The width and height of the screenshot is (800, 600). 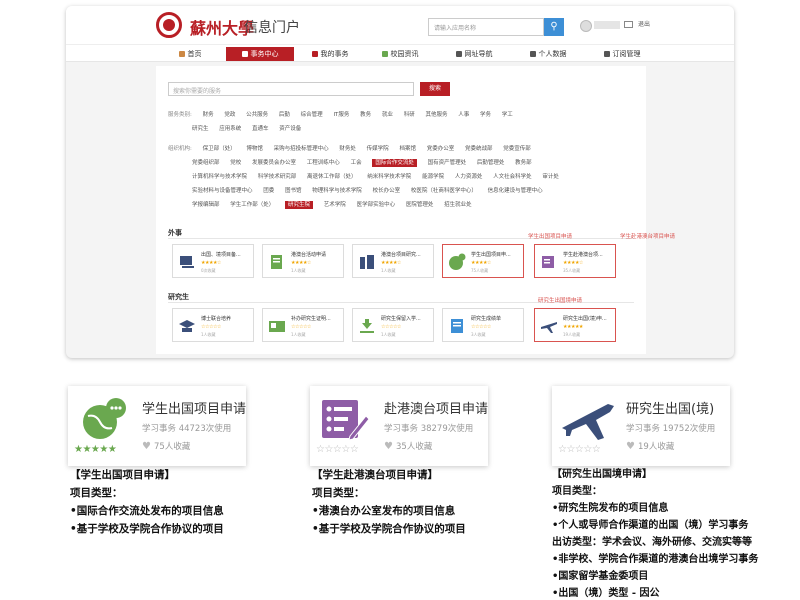 I want to click on filter-tag: 直通车, so click(x=260, y=129).